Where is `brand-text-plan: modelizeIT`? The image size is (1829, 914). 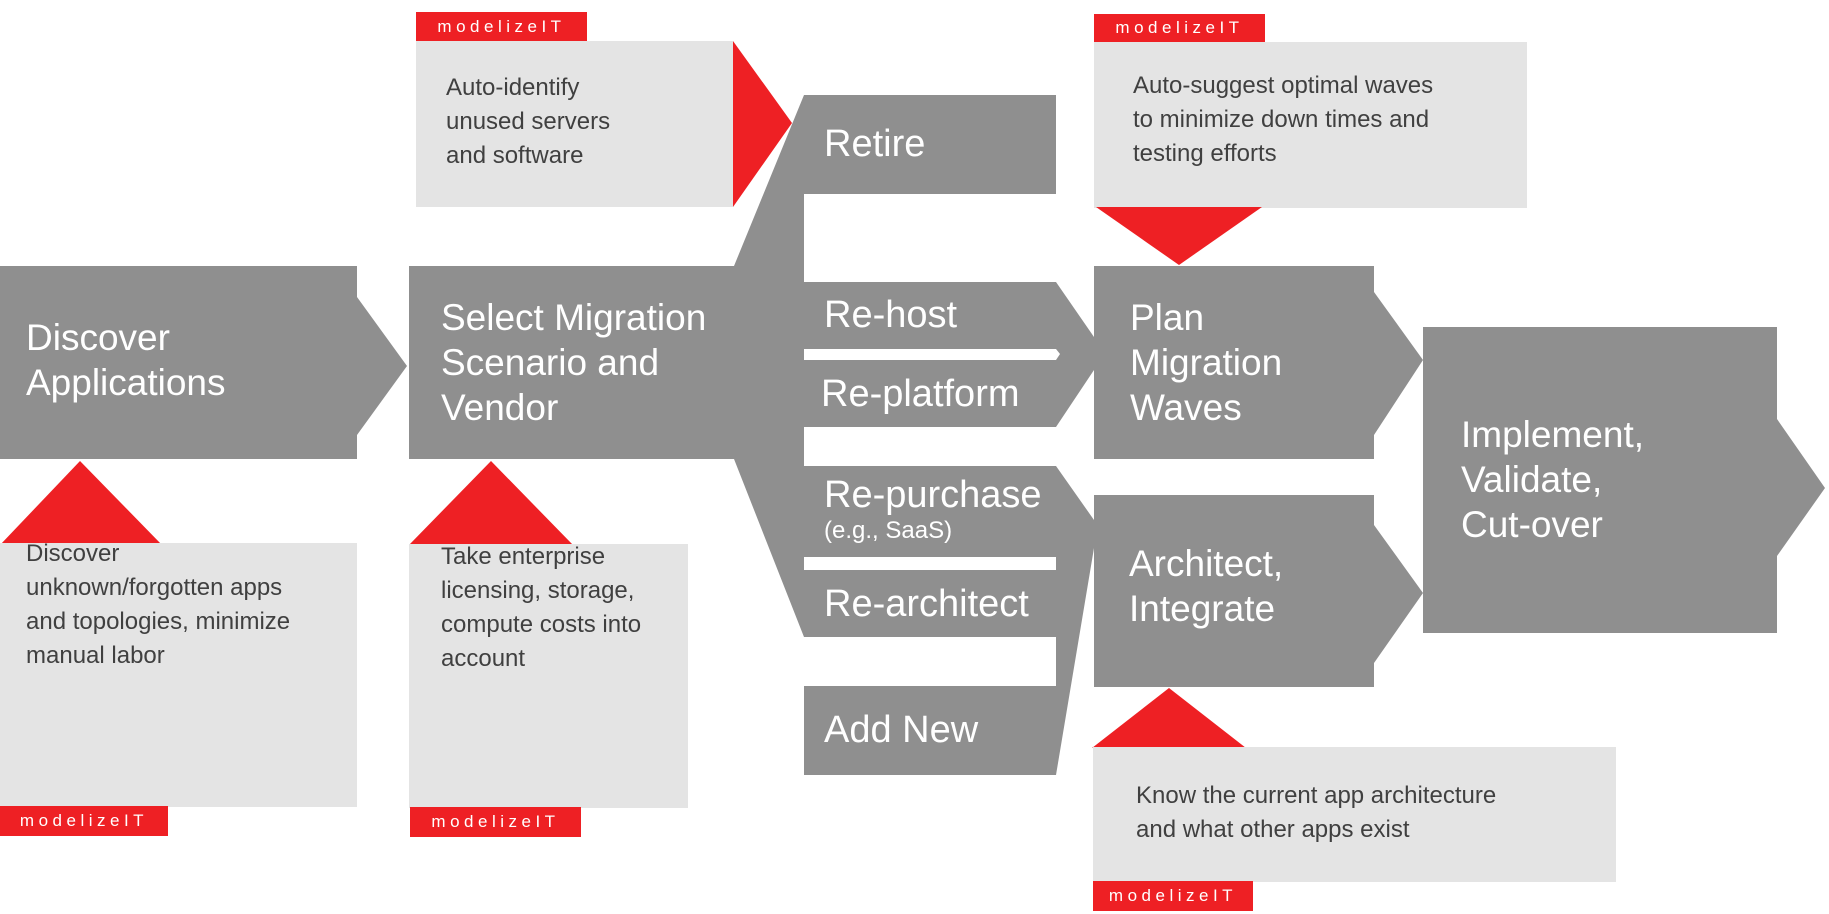
brand-text-plan: modelizeIT is located at coordinates (1179, 27).